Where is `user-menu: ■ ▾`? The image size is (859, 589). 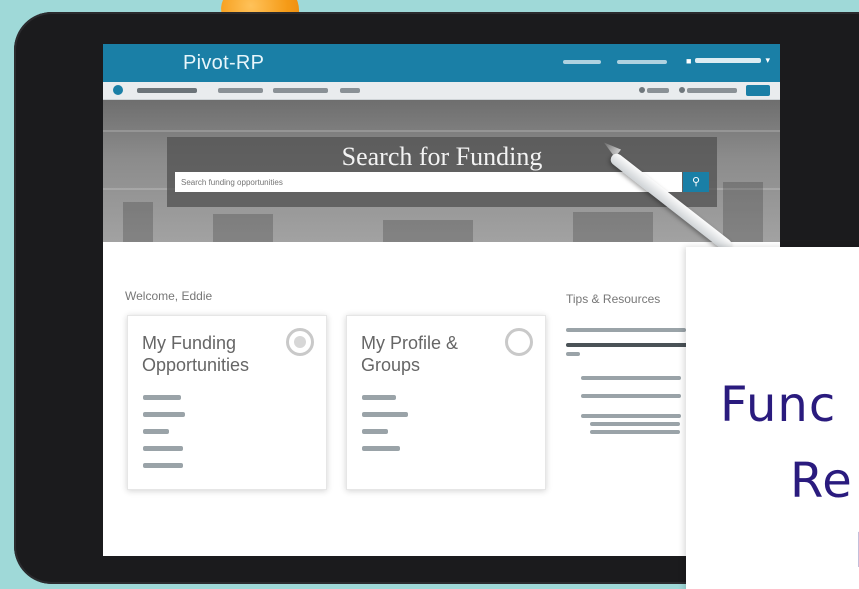
user-menu: ■ ▾ is located at coordinates (728, 60).